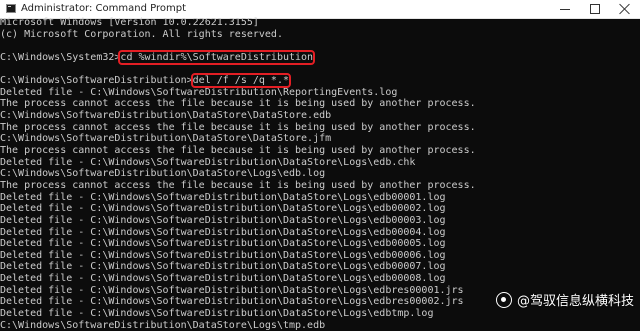  What do you see at coordinates (217, 57) in the screenshot?
I see `highlighted-command: cd %windir%\SoftwareDistribution` at bounding box center [217, 57].